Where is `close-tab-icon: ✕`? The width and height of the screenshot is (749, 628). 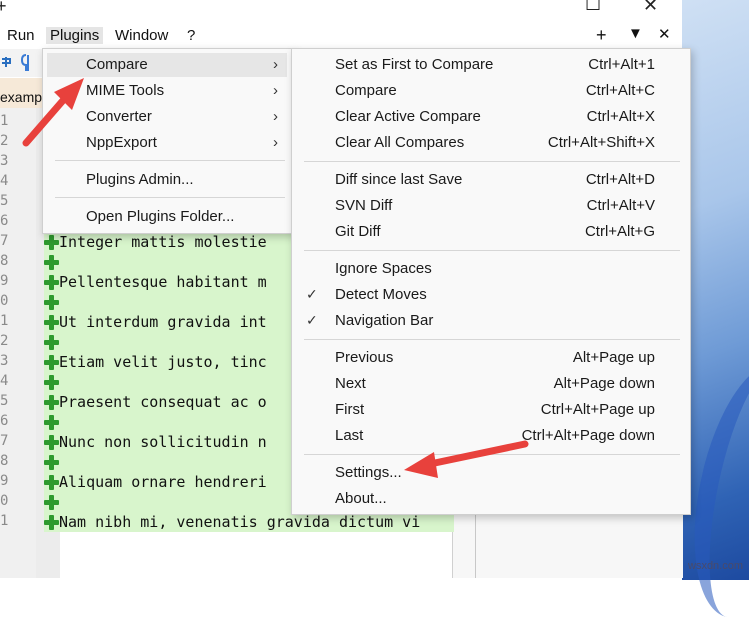
close-tab-icon: ✕ is located at coordinates (664, 34).